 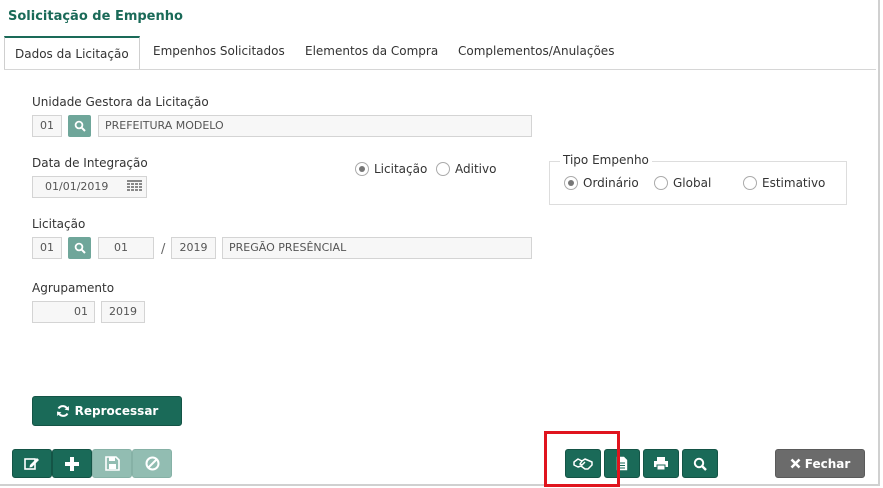 I want to click on radio-estimativo-label: Estimativo, so click(x=794, y=183).